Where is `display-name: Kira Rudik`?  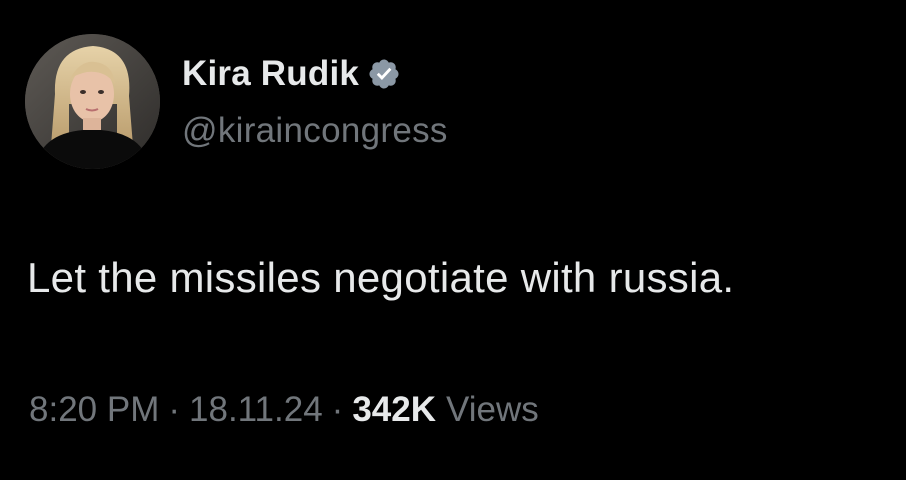
display-name: Kira Rudik is located at coordinates (270, 74).